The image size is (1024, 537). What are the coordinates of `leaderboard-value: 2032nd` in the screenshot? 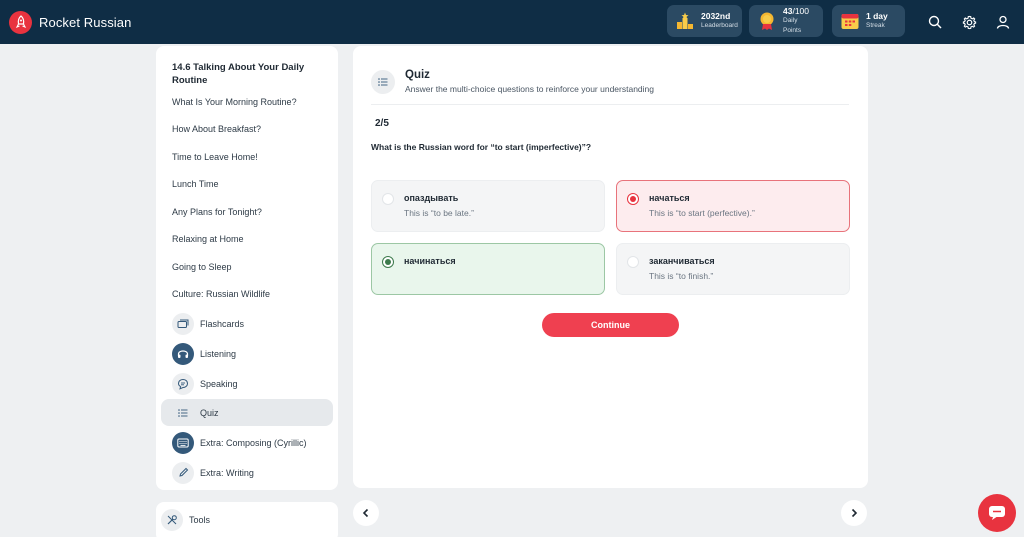 It's located at (716, 16).